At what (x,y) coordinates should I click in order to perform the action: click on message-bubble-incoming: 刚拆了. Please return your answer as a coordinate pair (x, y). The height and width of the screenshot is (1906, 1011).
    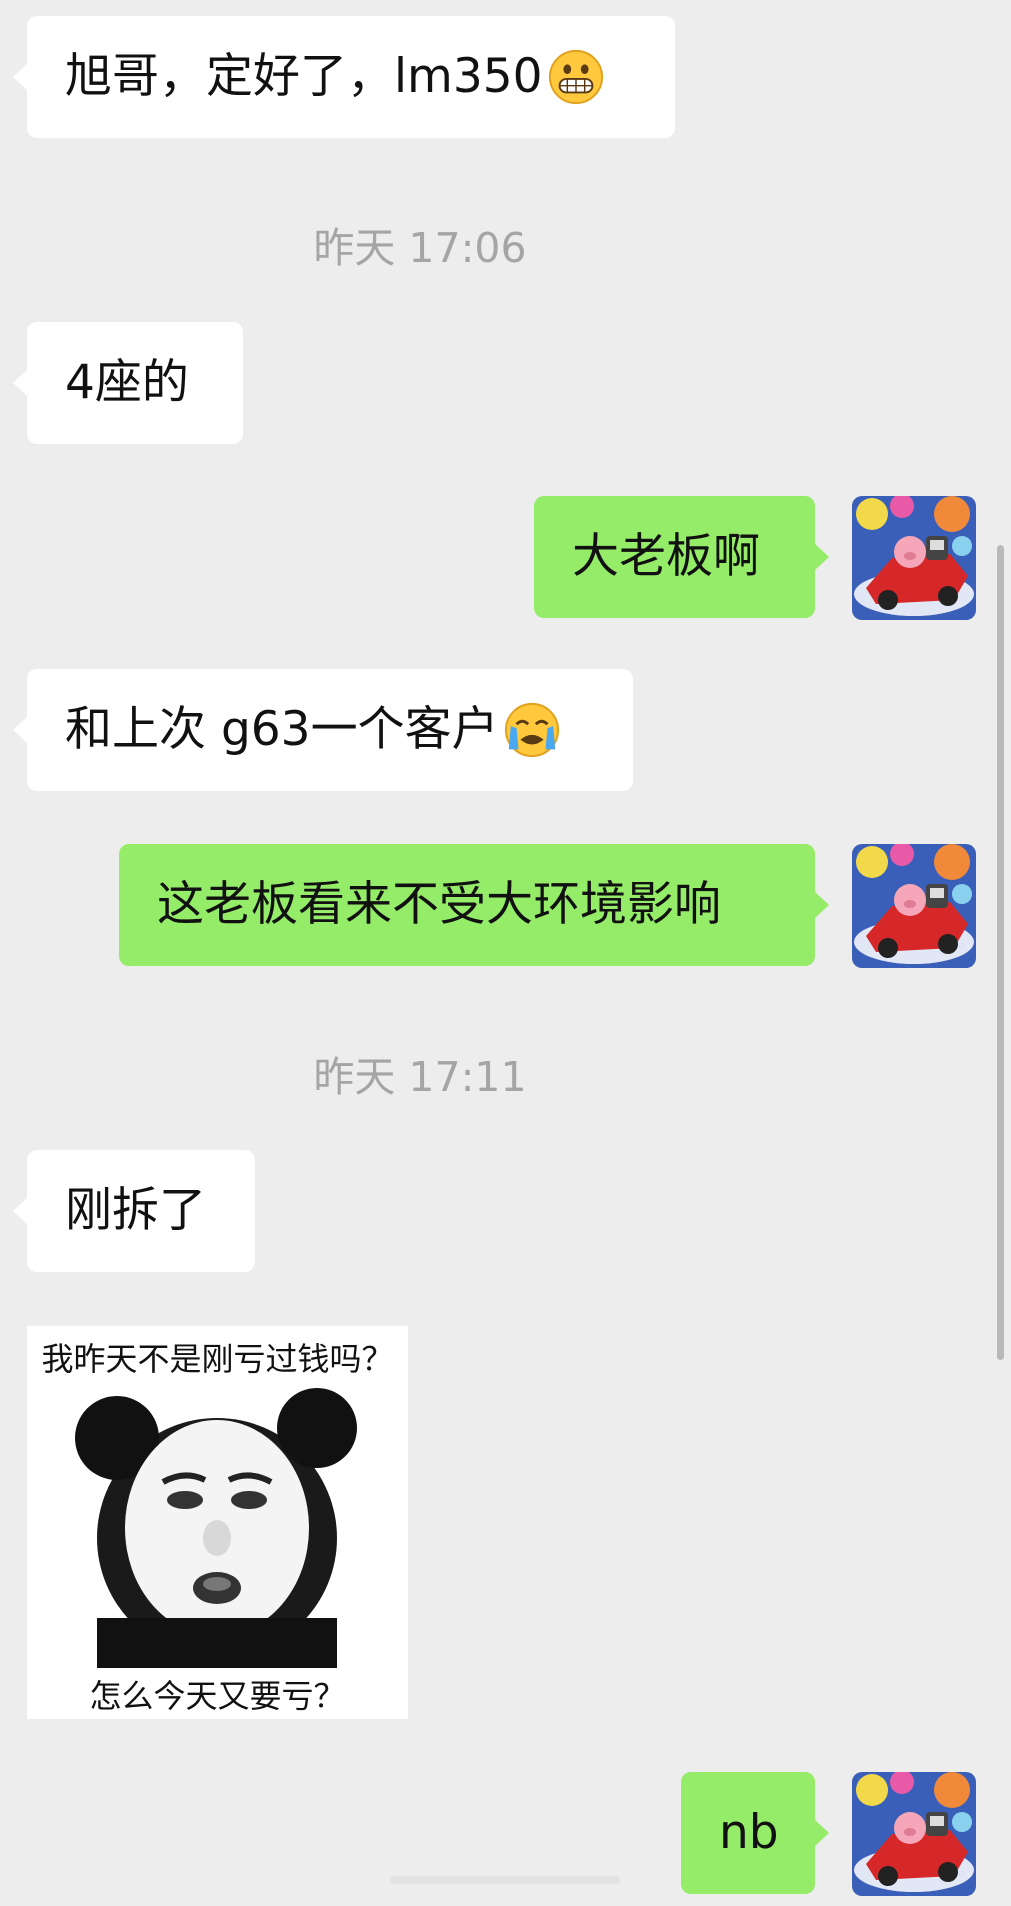
    Looking at the image, I should click on (141, 1211).